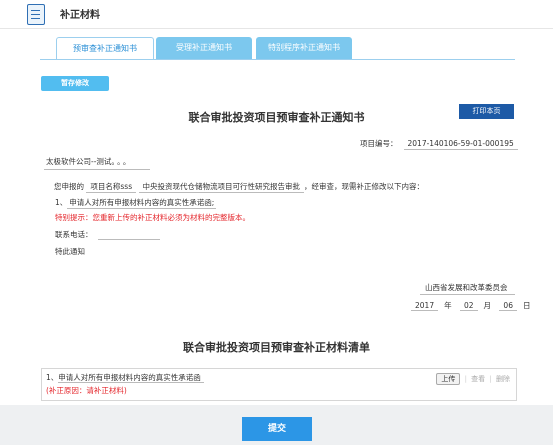 The height and width of the screenshot is (445, 553). Describe the element at coordinates (364, 186) in the screenshot. I see `intro-suffix: ，经审查，现需补正修改以下内容：` at that location.